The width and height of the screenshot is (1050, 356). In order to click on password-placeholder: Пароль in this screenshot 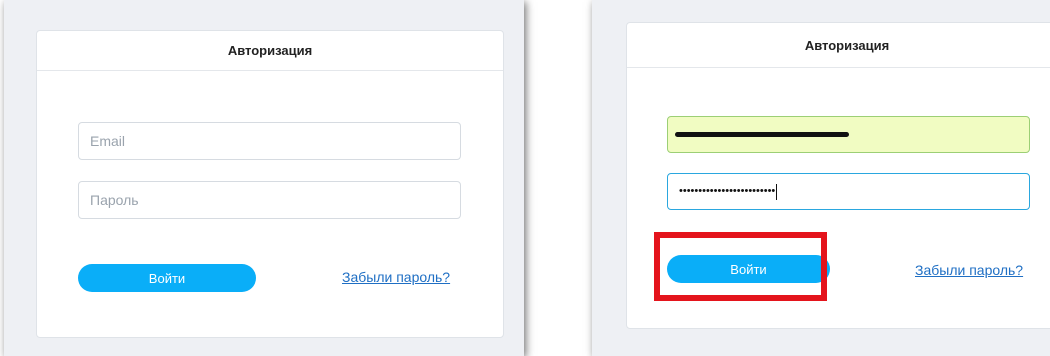, I will do `click(114, 200)`.